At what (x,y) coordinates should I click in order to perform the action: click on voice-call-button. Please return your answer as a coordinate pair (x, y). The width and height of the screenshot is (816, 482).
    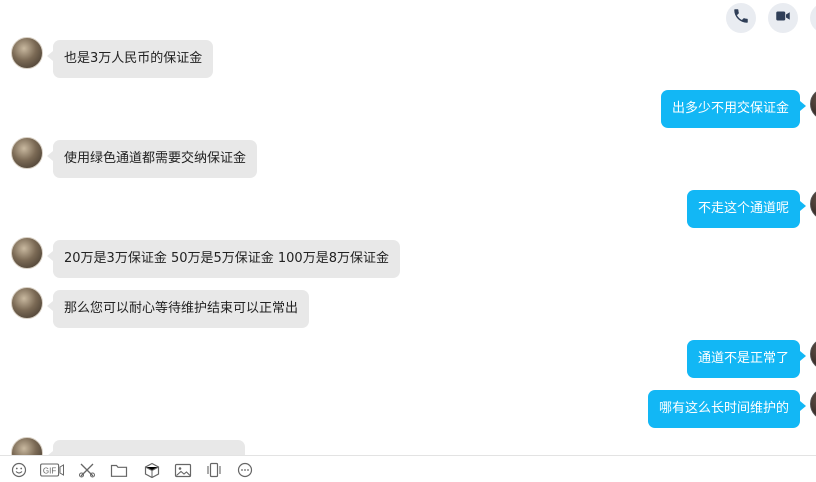
    Looking at the image, I should click on (741, 18).